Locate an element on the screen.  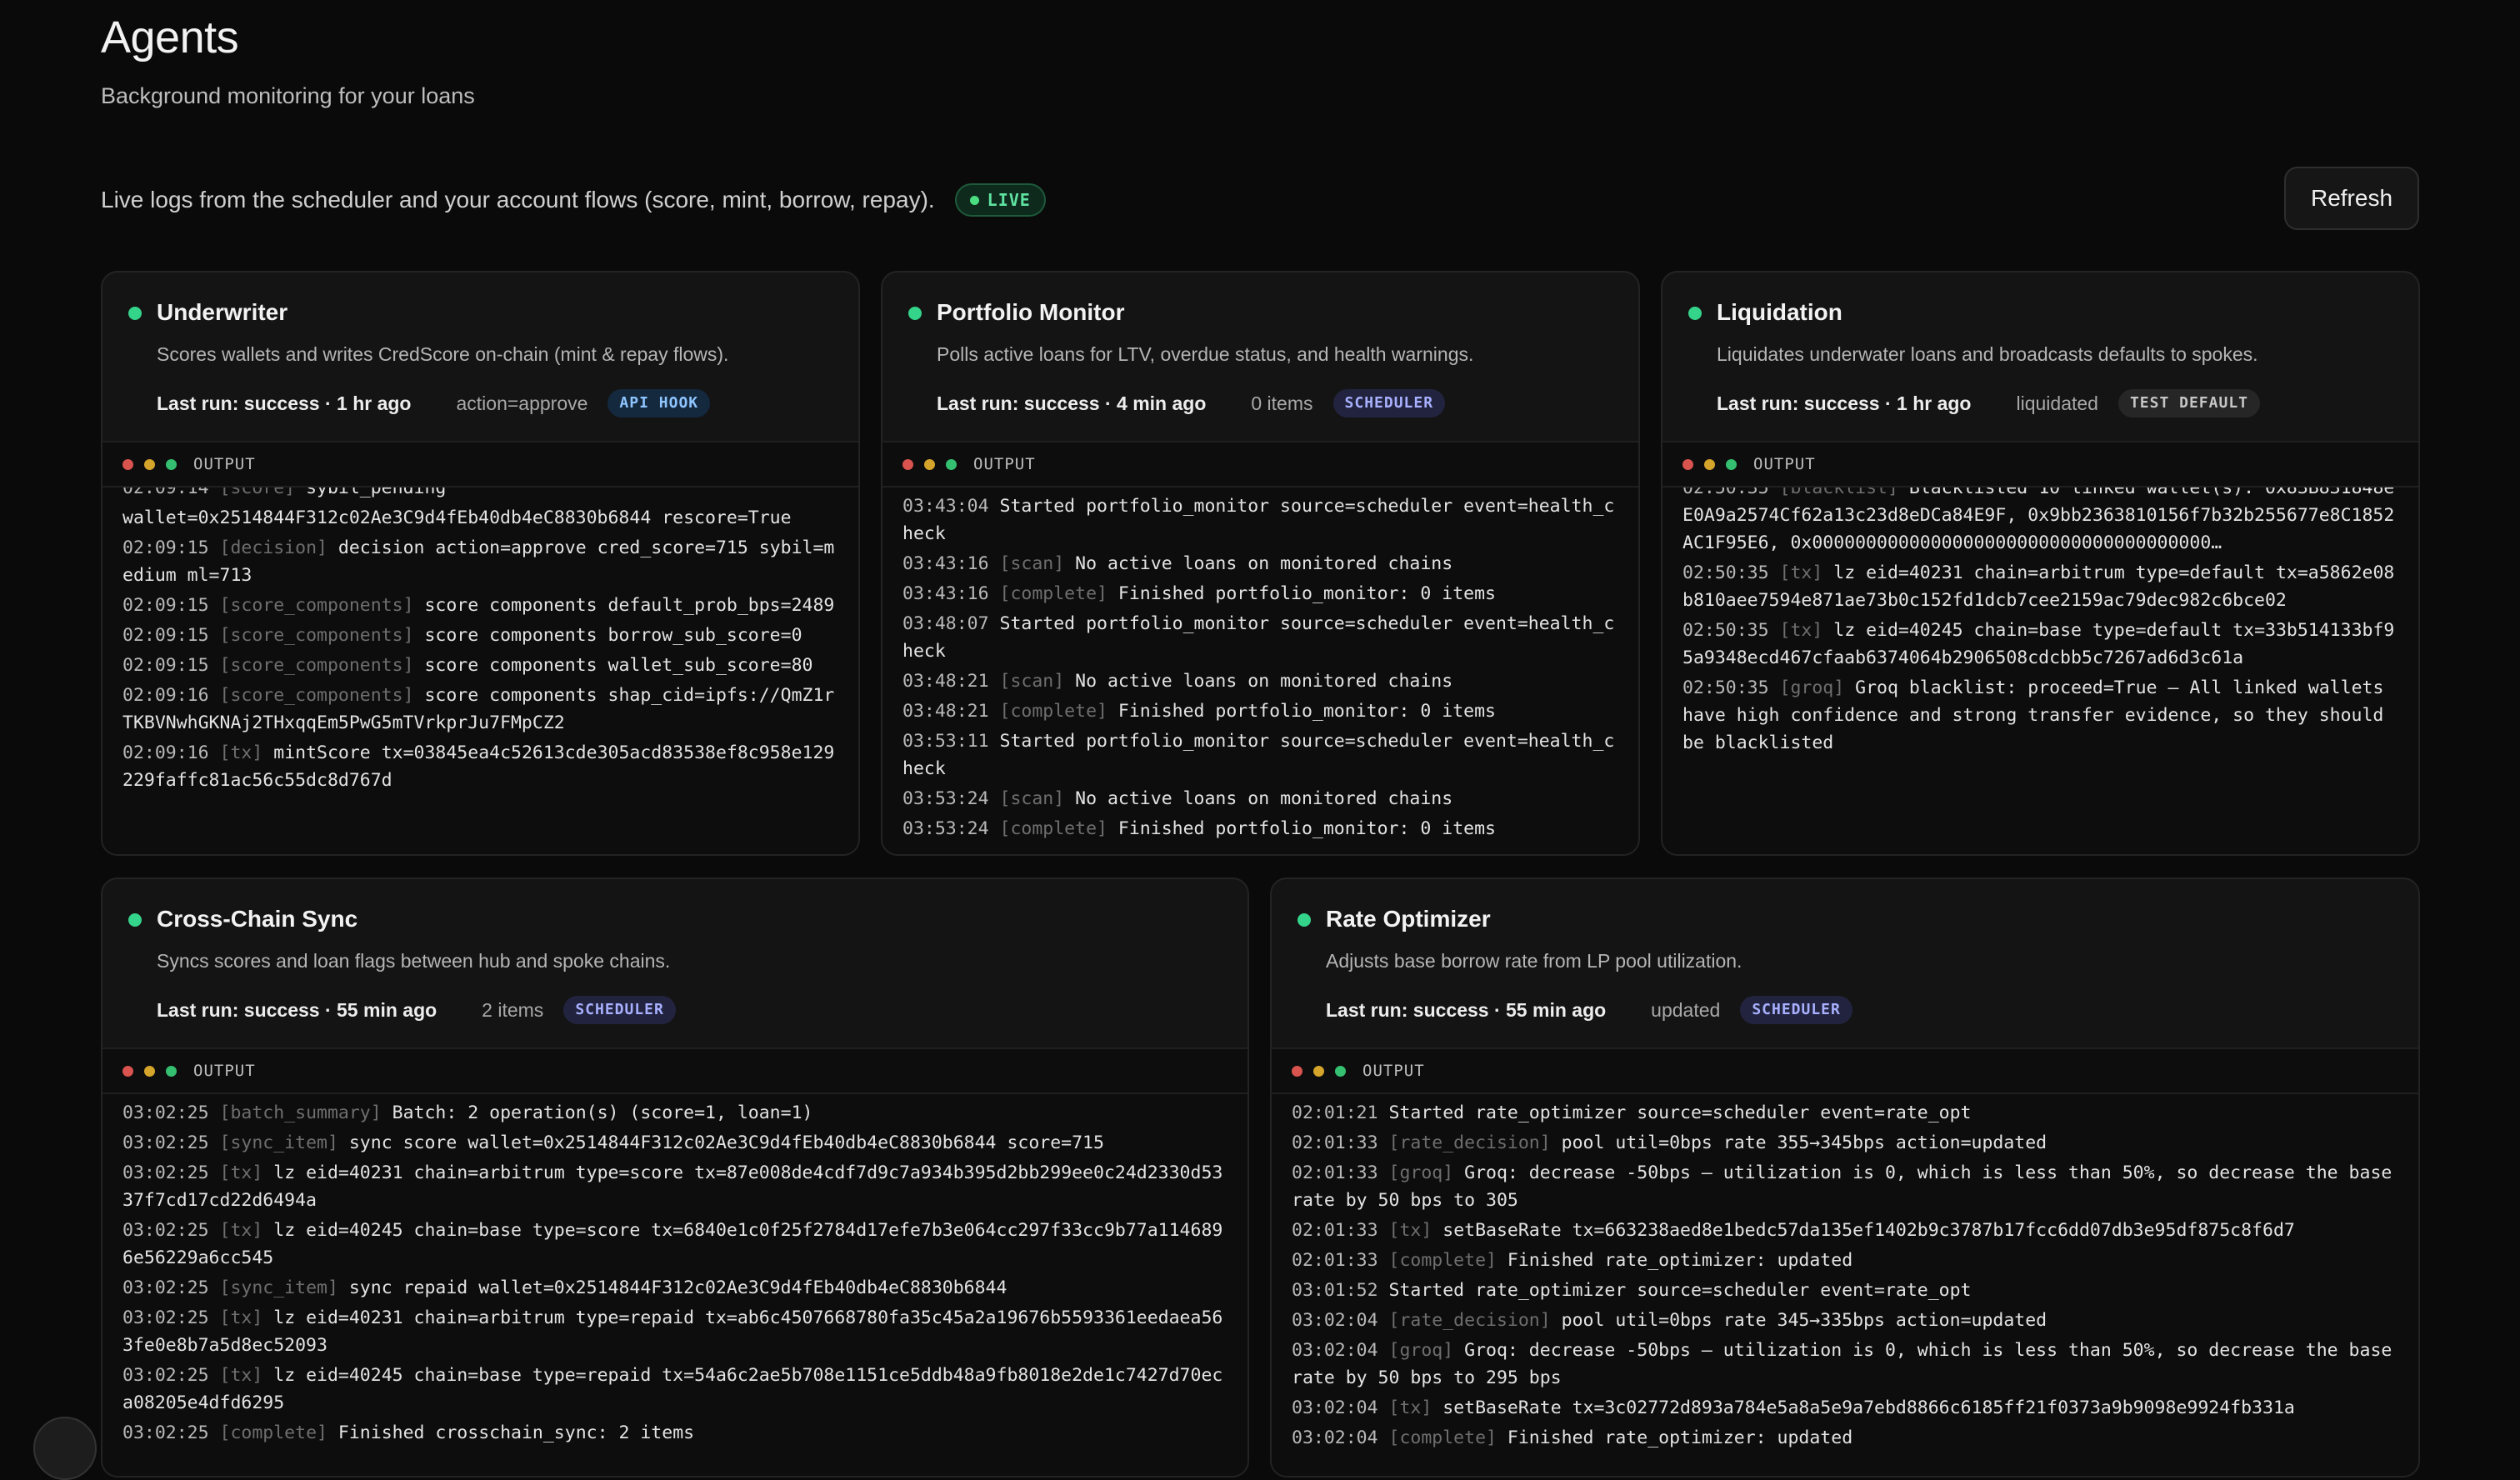
page-title: Agents is located at coordinates (170, 37).